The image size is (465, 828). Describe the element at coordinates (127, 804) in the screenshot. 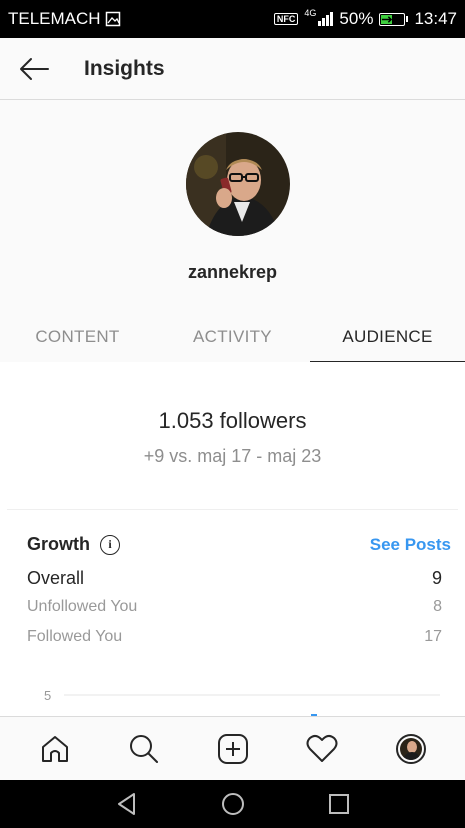

I see `system-back-icon` at that location.